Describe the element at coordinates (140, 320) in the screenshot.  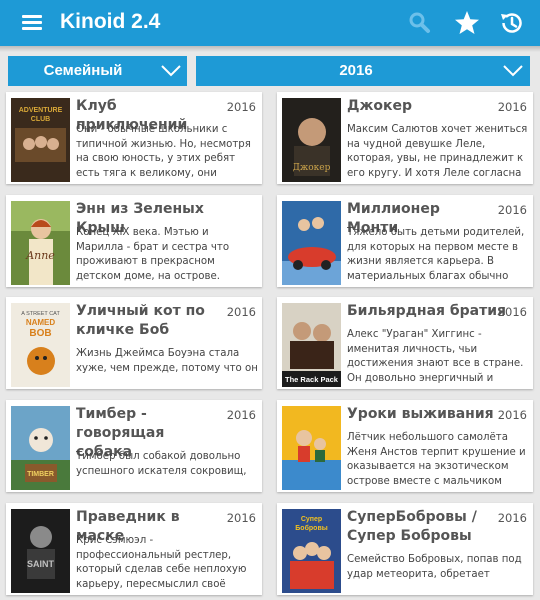
I see `movie-title: Уличный кот по кличке Боб` at that location.